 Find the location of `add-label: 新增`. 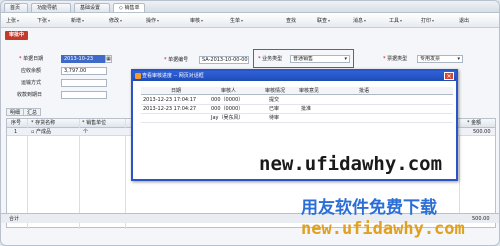

add-label: 新增 is located at coordinates (76, 21).